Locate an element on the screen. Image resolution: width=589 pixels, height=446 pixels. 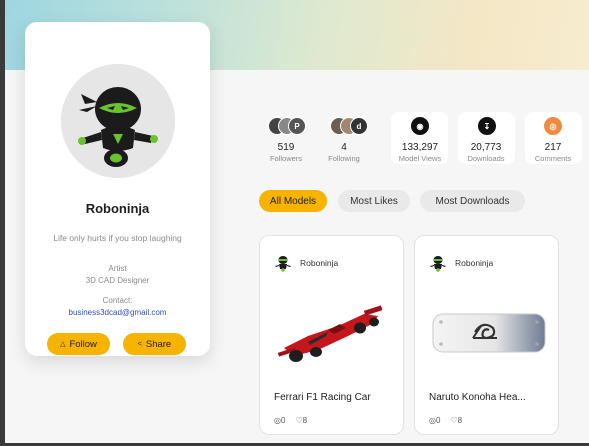
follow-label: Follow is located at coordinates (83, 344).